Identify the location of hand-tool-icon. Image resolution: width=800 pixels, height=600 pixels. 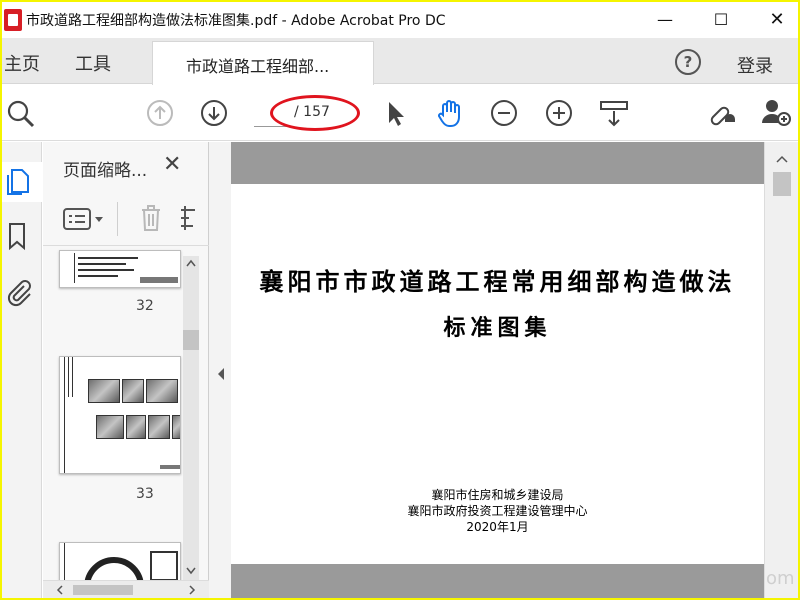
(450, 113).